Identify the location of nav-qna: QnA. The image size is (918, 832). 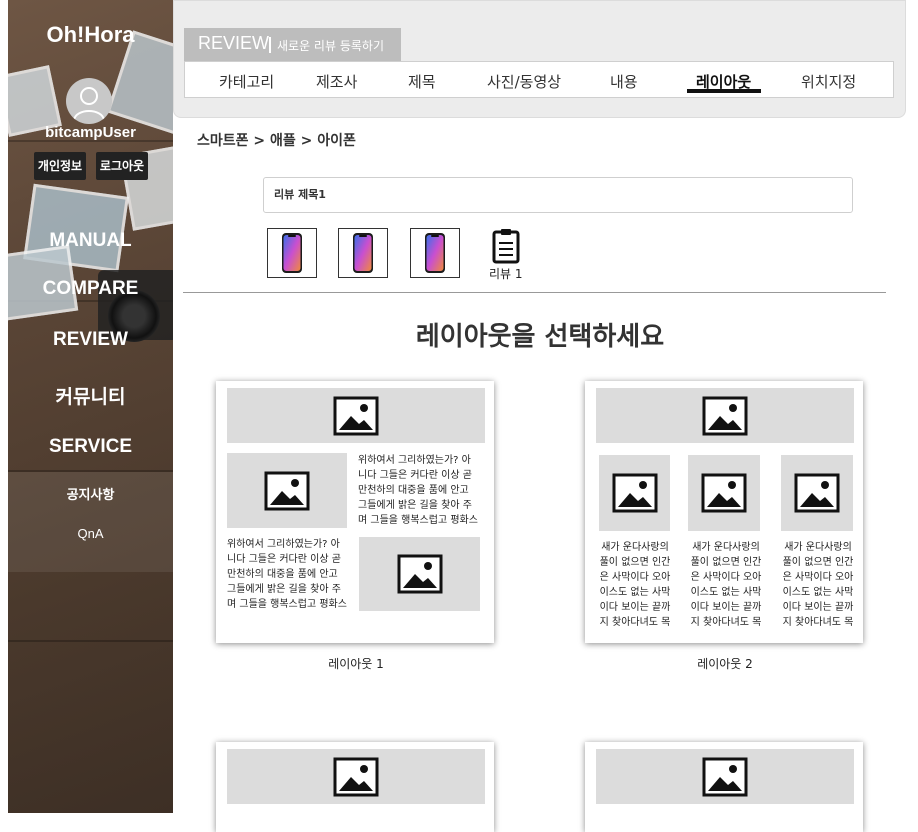
(90, 533).